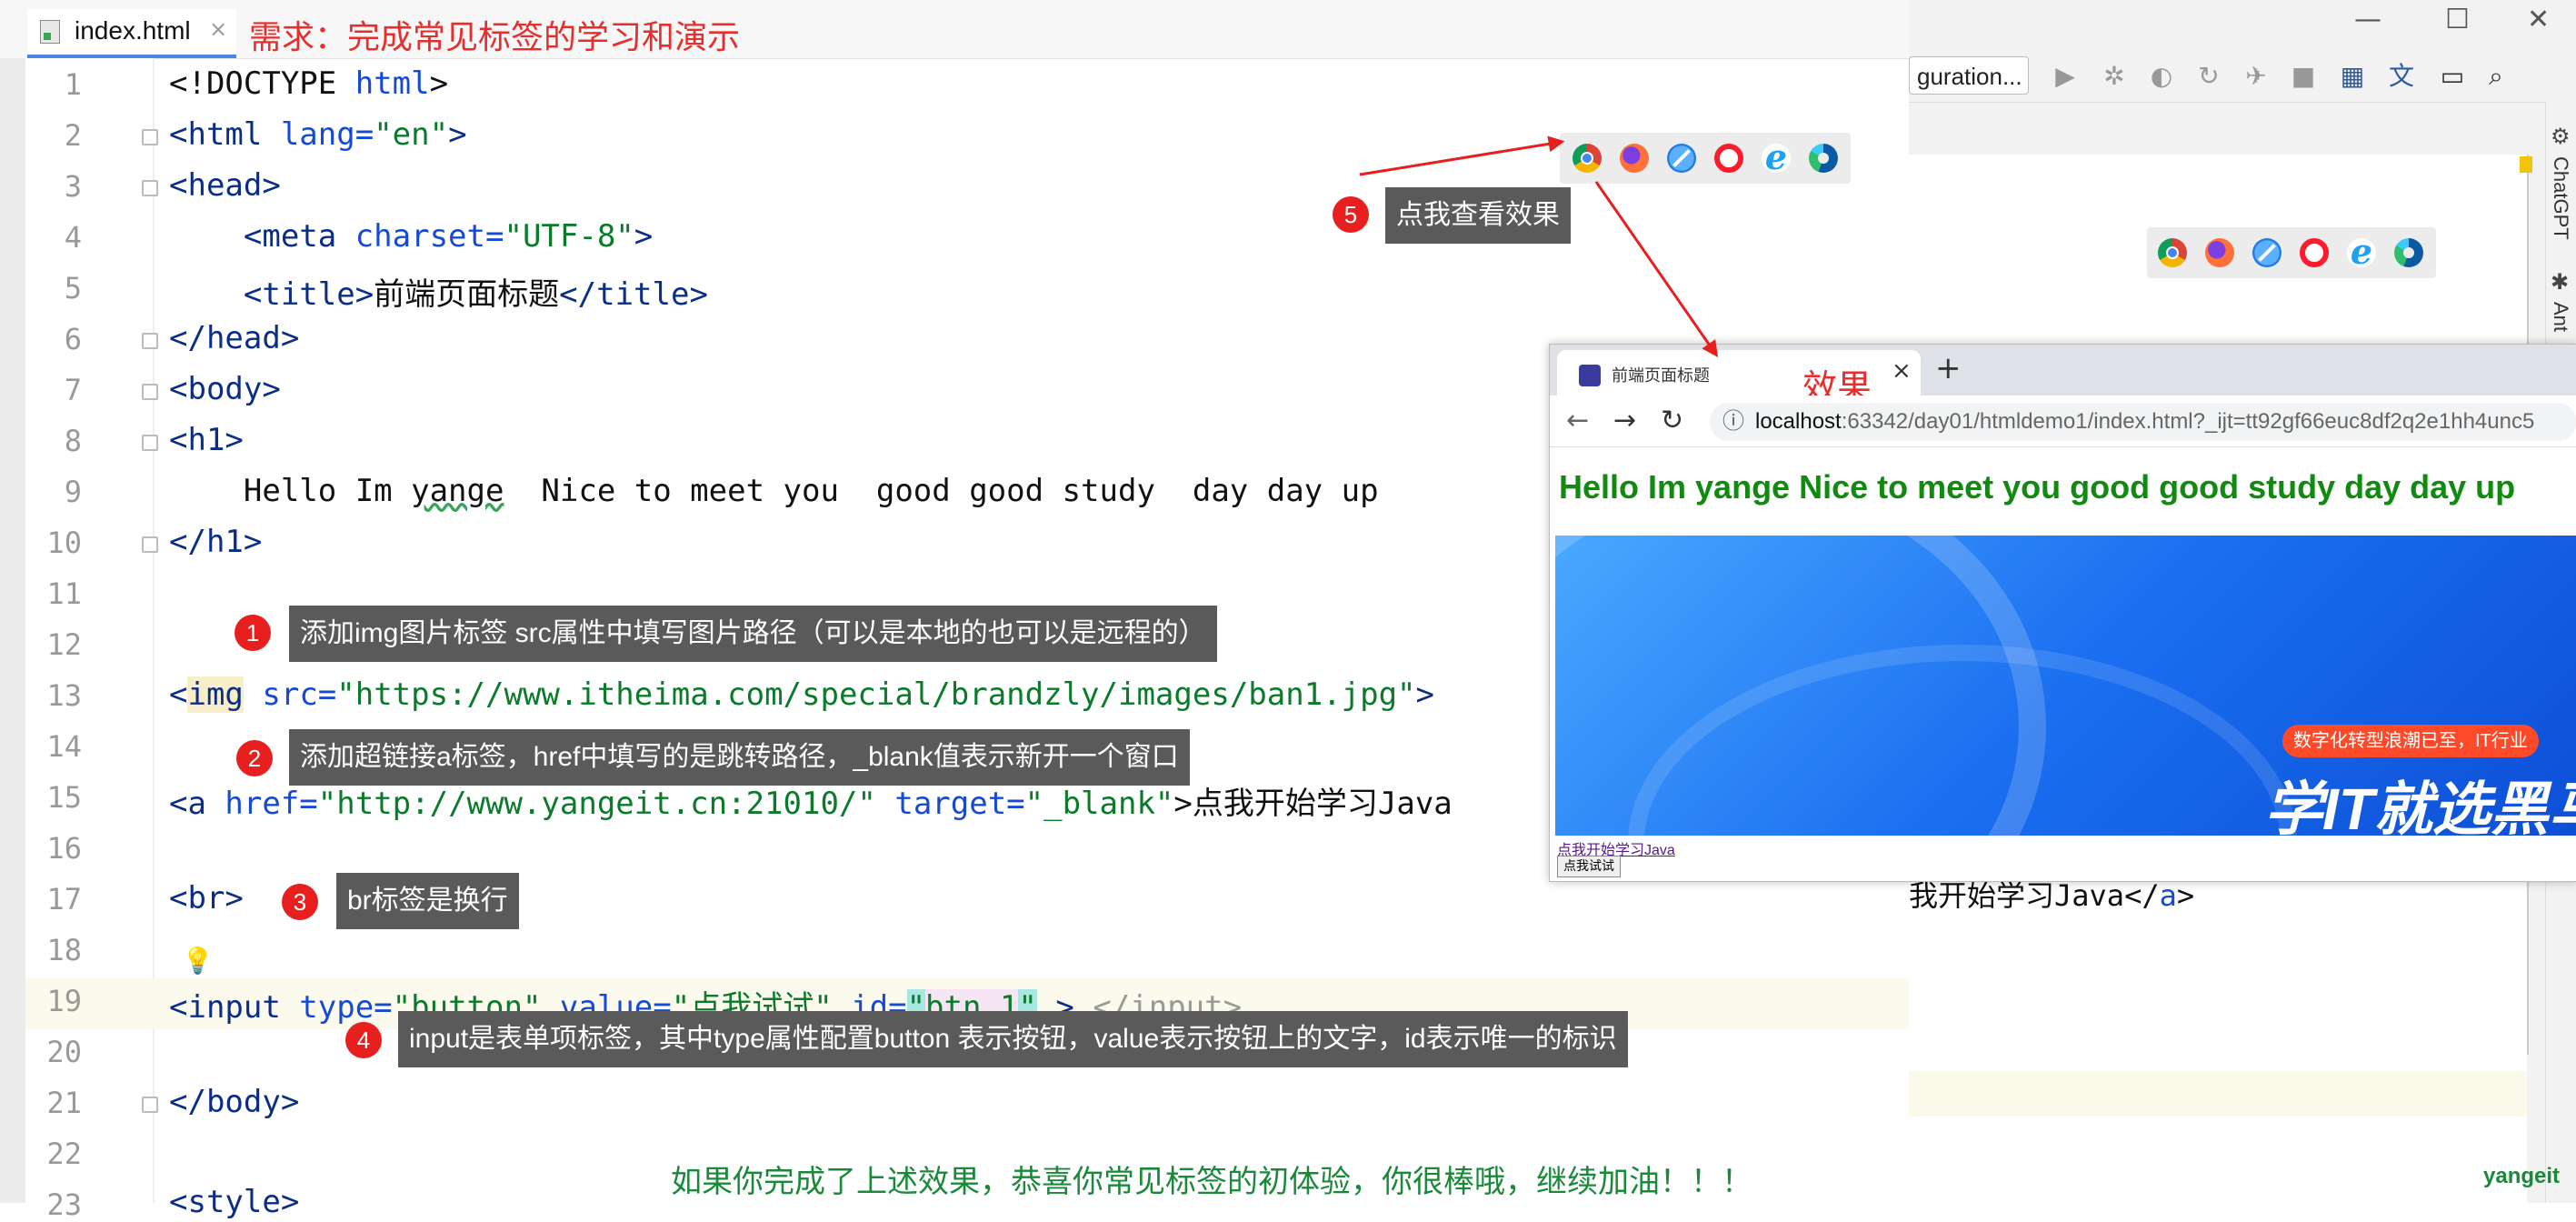 The height and width of the screenshot is (1222, 2576). I want to click on annotation-note-2: 添加超链接a标签，href中填写的是跳转路径，_blank值表示新开一个窗口, so click(739, 757).